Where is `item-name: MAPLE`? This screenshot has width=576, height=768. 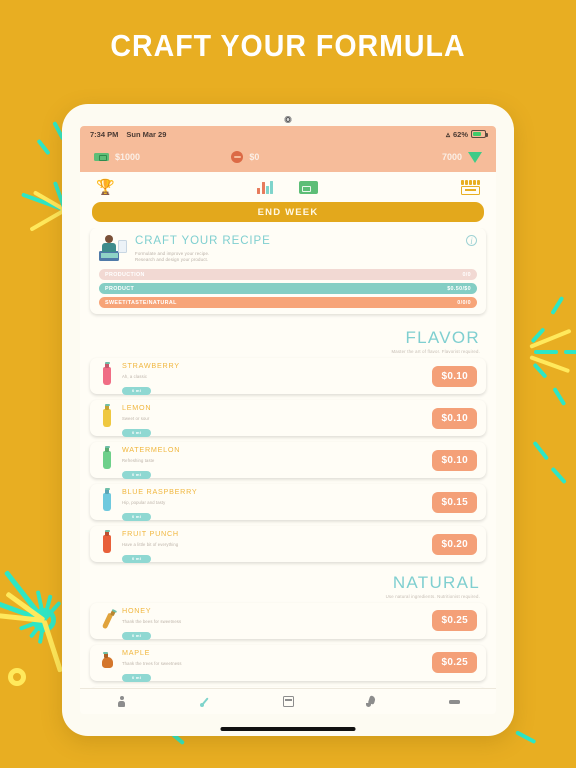 item-name: MAPLE is located at coordinates (136, 652).